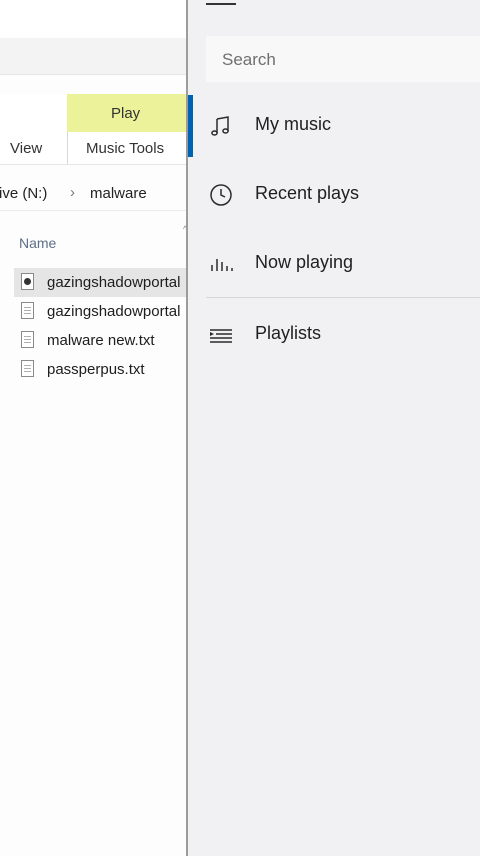 The image size is (480, 856). I want to click on nav-item-label: Recent plays, so click(307, 193).